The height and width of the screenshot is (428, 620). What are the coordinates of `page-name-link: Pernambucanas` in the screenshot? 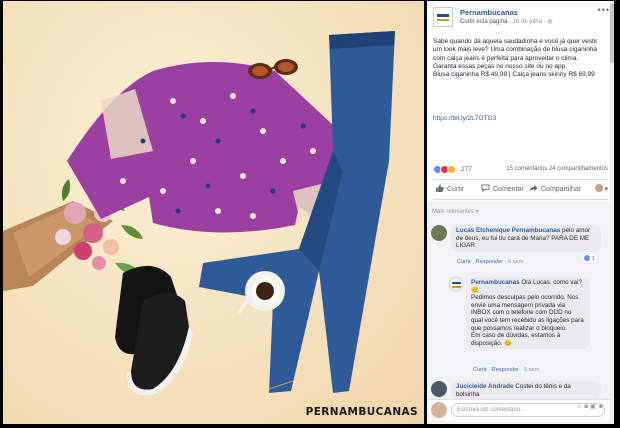 It's located at (489, 12).